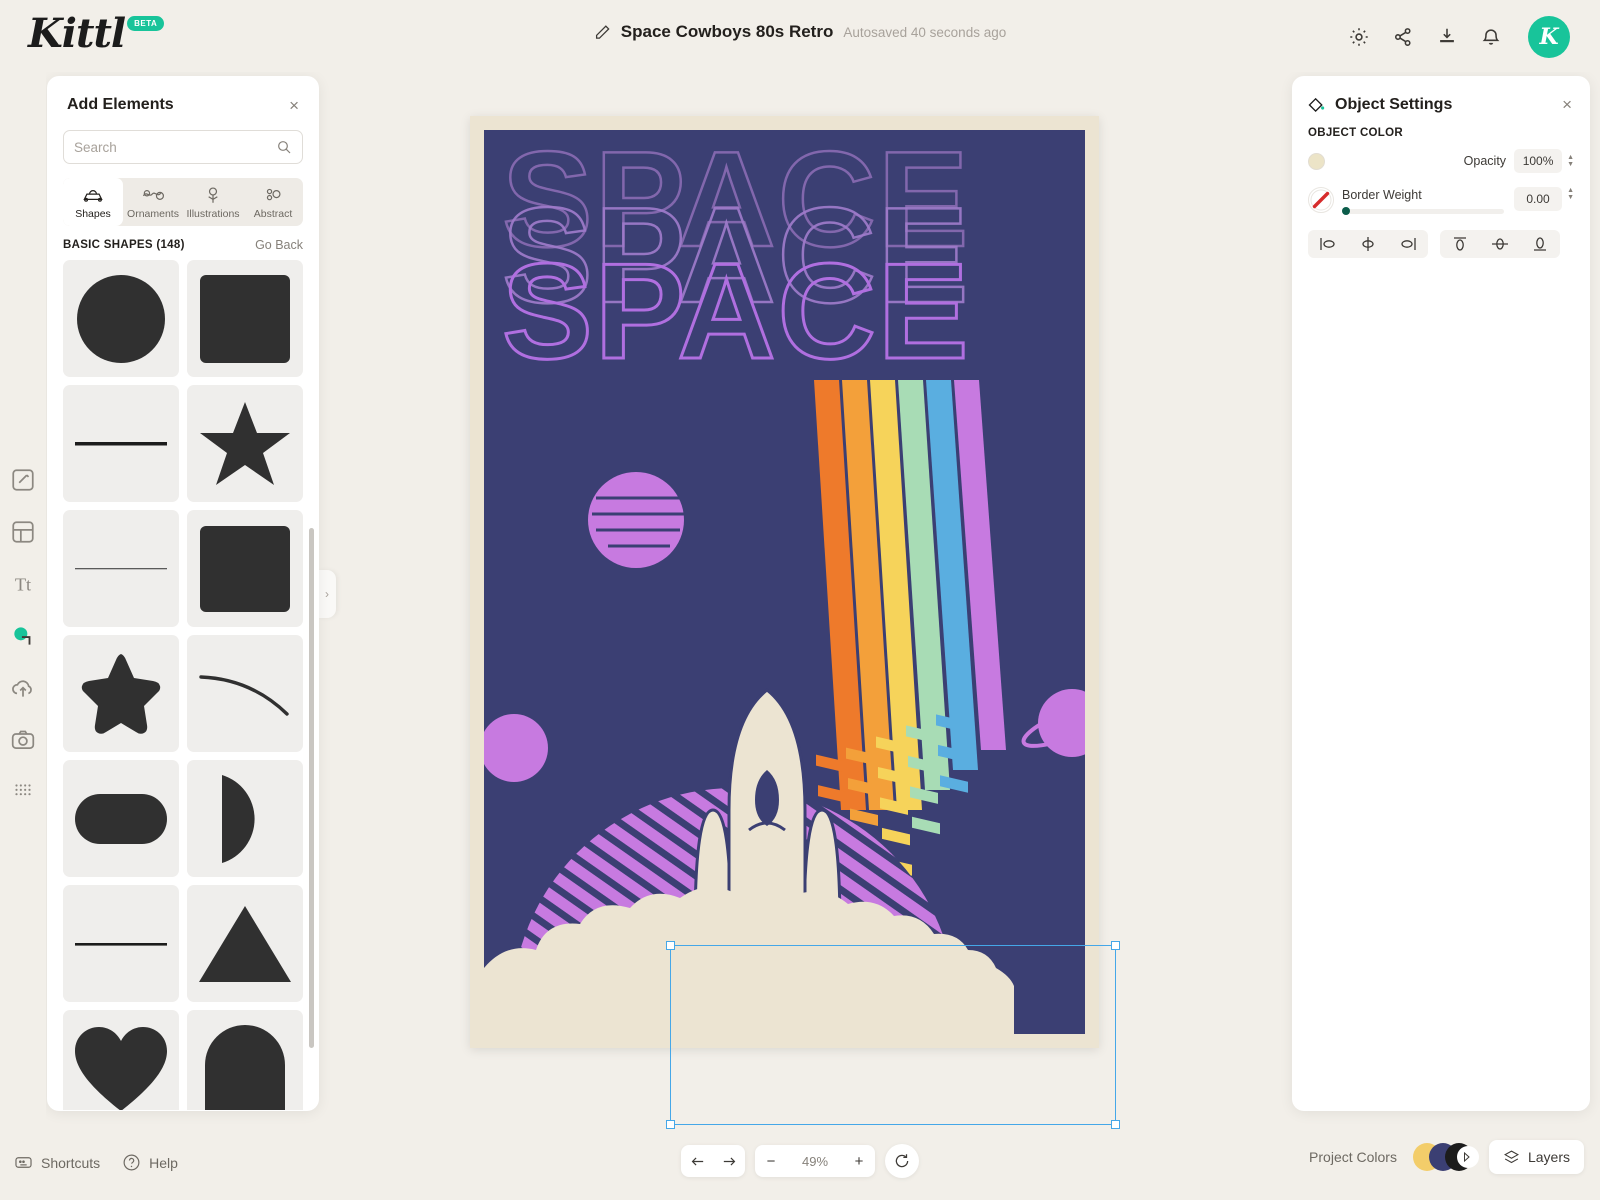 This screenshot has width=1600, height=1200. I want to click on rail-item-photos, so click(23, 740).